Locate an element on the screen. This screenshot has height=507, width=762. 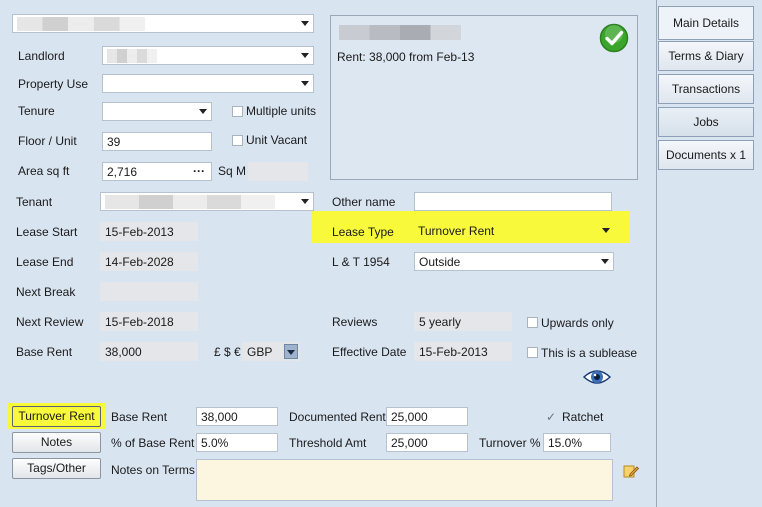
next-review-label: Next Review is located at coordinates (50, 322).